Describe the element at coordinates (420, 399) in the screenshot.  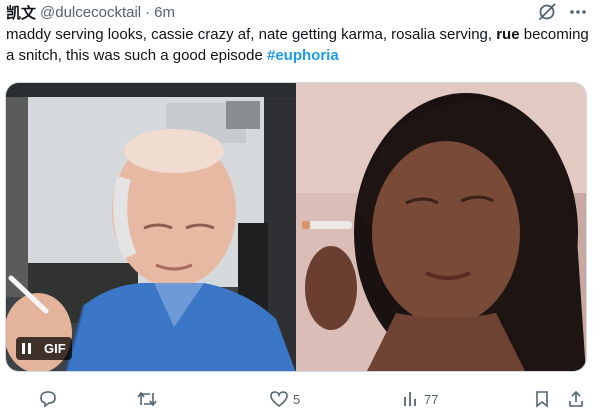
I see `views-button: 77` at that location.